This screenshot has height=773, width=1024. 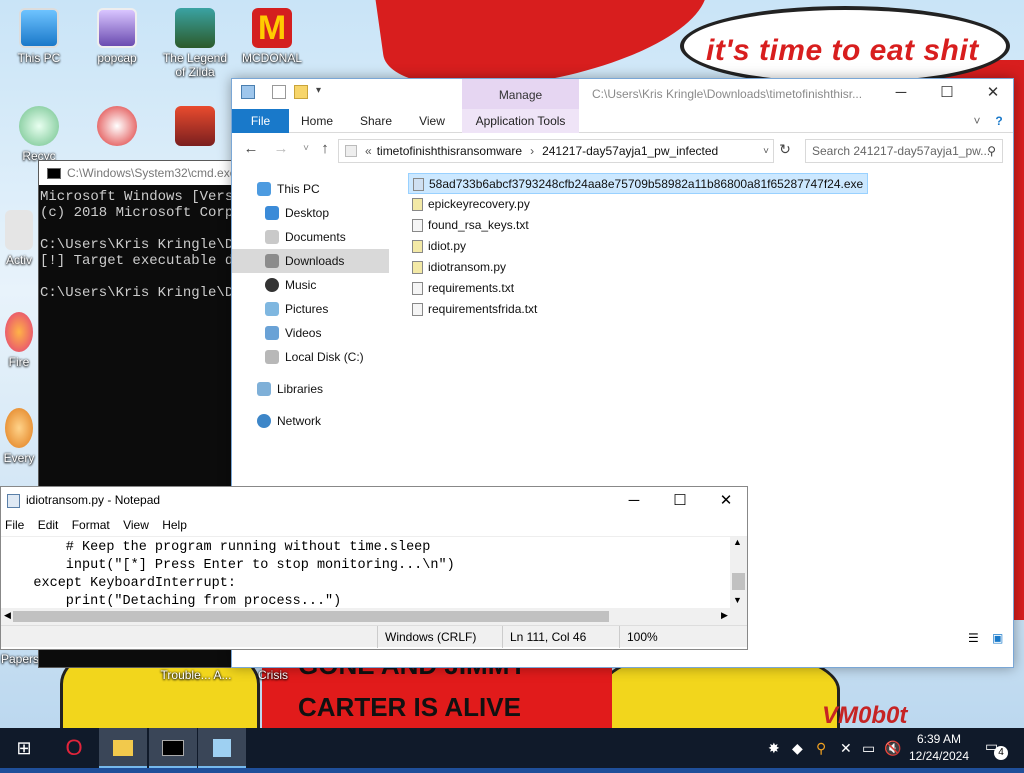 I want to click on tab-home: Home, so click(x=317, y=121).